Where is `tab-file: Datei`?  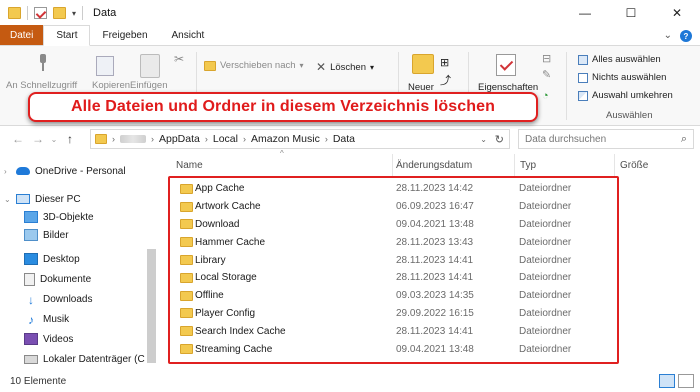 tab-file: Datei is located at coordinates (22, 35).